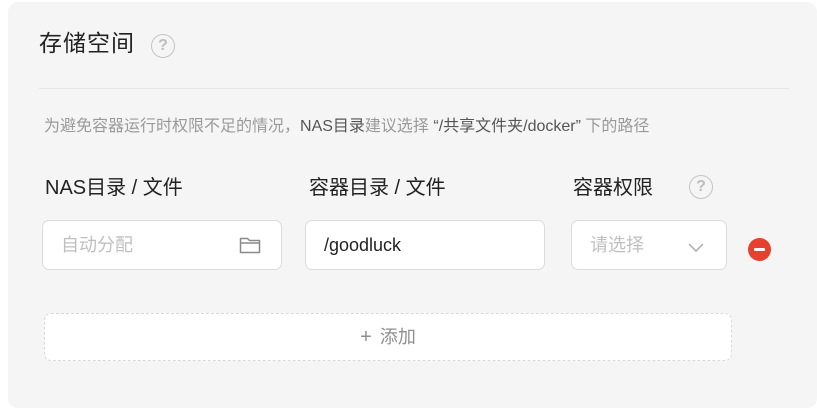 The height and width of the screenshot is (412, 817). What do you see at coordinates (613, 188) in the screenshot?
I see `column-label-permission: 容器权限` at bounding box center [613, 188].